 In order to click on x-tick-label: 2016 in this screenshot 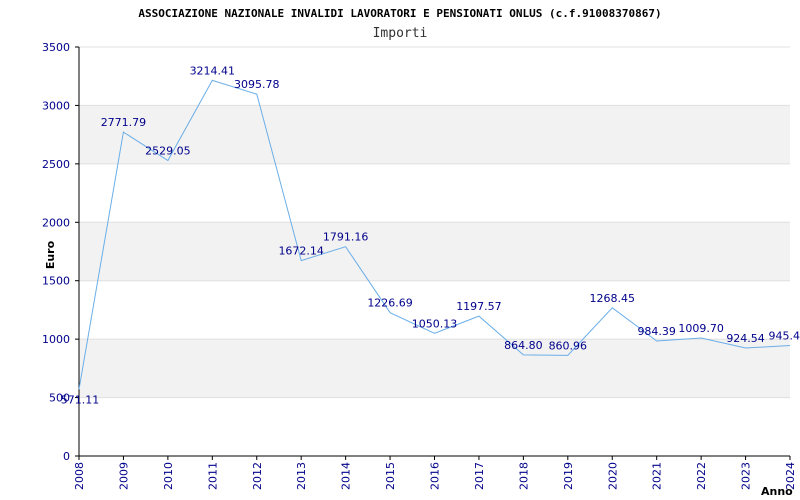, I will do `click(435, 476)`.